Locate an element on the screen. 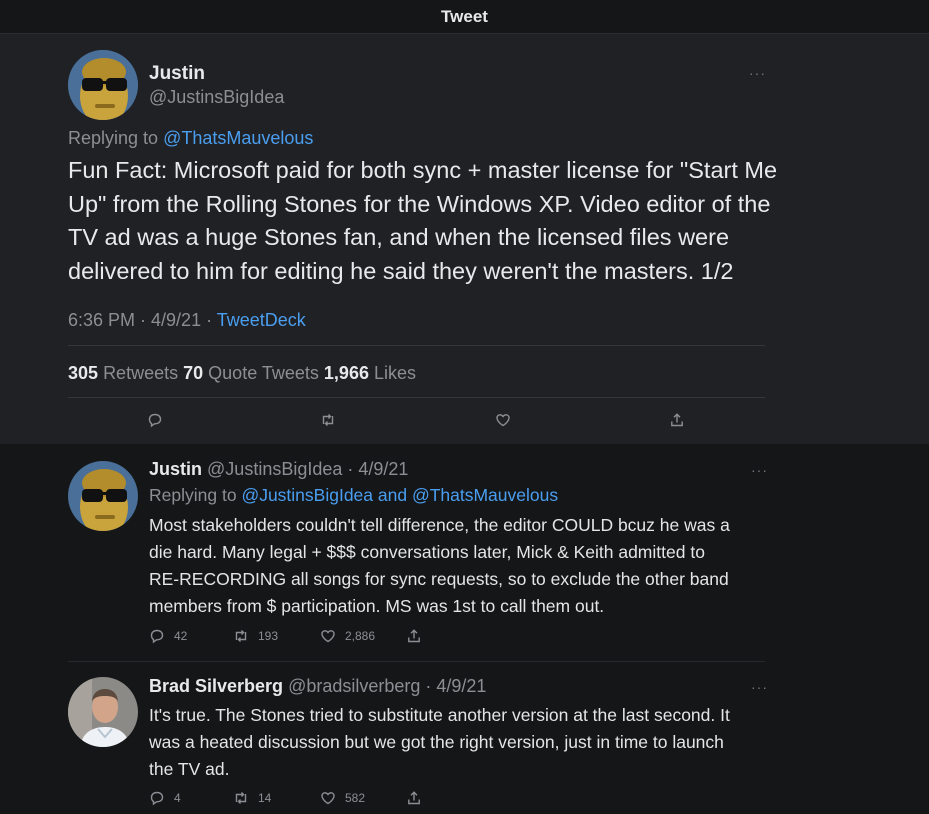 The image size is (929, 814). tweet-source: TweetDeck is located at coordinates (261, 320).